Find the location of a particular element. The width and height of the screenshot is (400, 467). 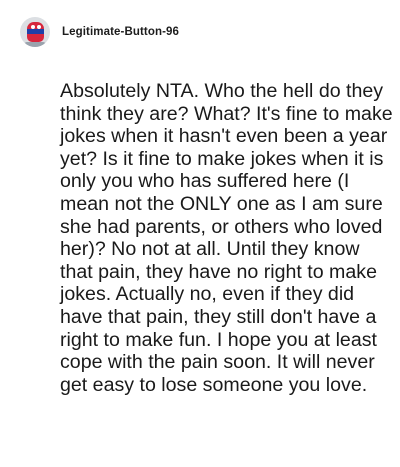

comment-header: Legitimate-Button-96 is located at coordinates (99, 32).